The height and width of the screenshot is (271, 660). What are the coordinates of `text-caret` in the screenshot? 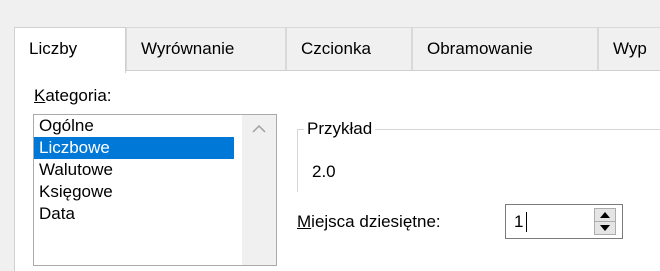 It's located at (526, 222).